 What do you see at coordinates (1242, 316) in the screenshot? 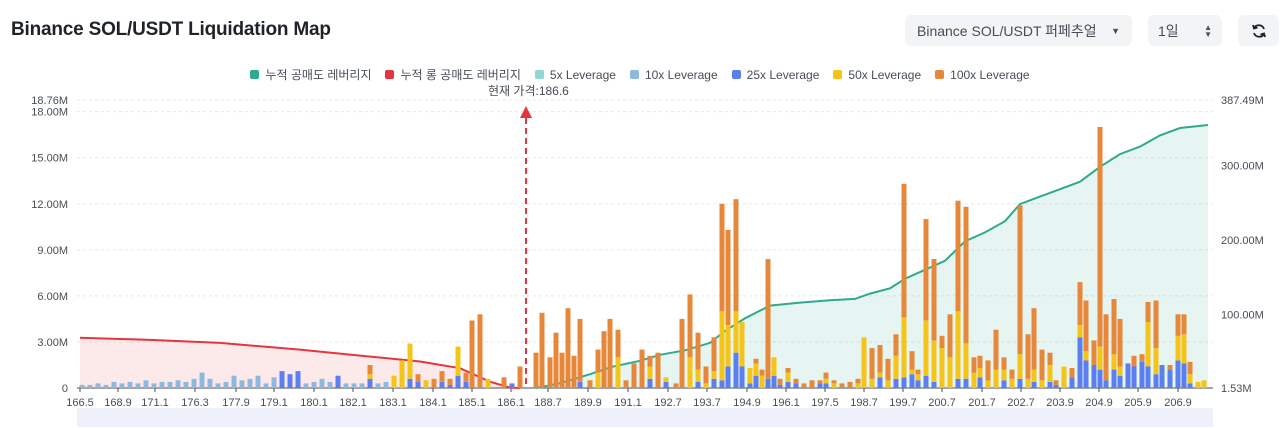
I see `y-right-tick-label: 100.00M` at bounding box center [1242, 316].